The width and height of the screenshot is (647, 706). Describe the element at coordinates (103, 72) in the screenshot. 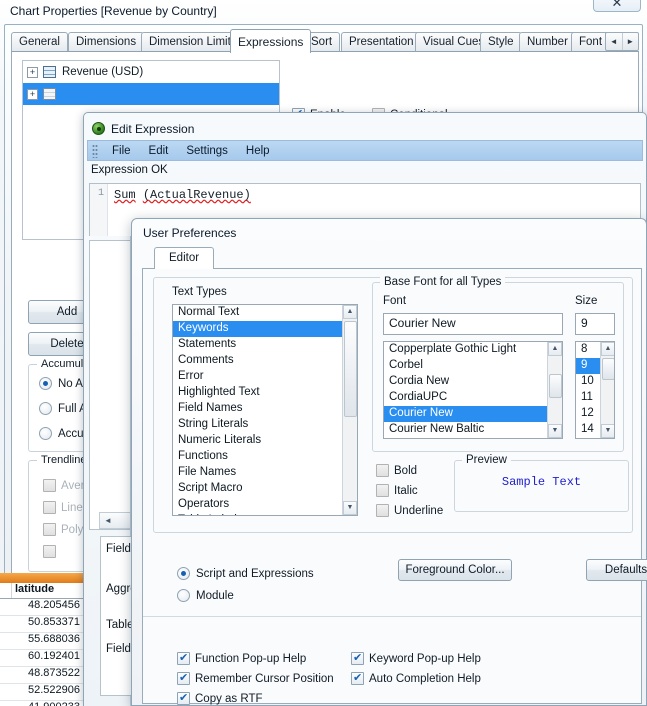

I see `tree-item-label: Revenue (USD)` at that location.